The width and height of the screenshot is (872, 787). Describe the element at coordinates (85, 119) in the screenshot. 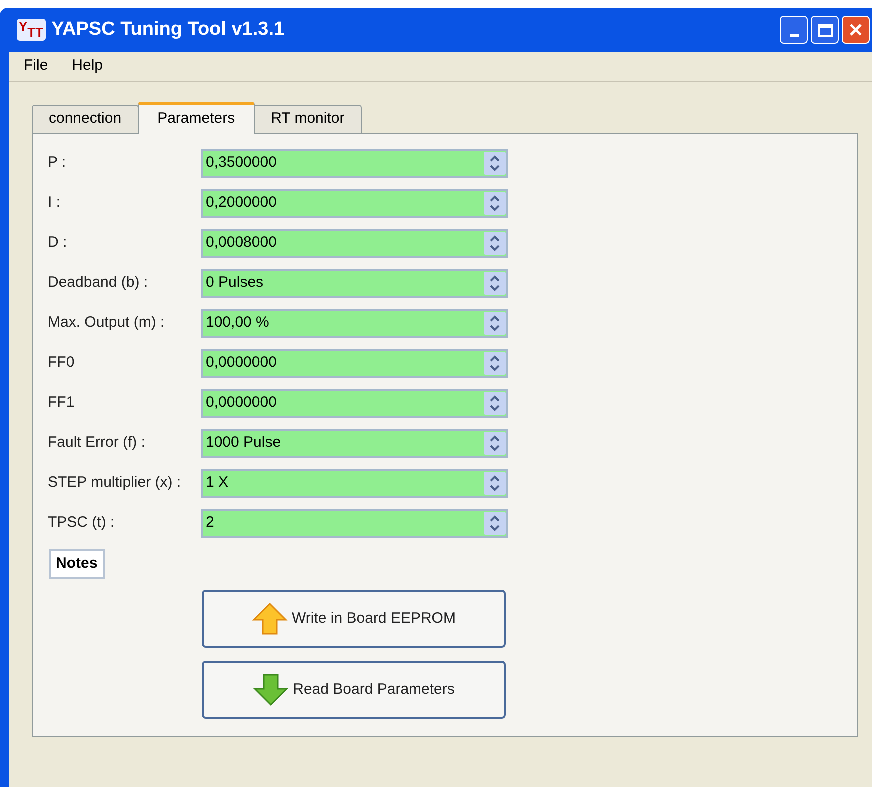

I see `tab: connection` at that location.